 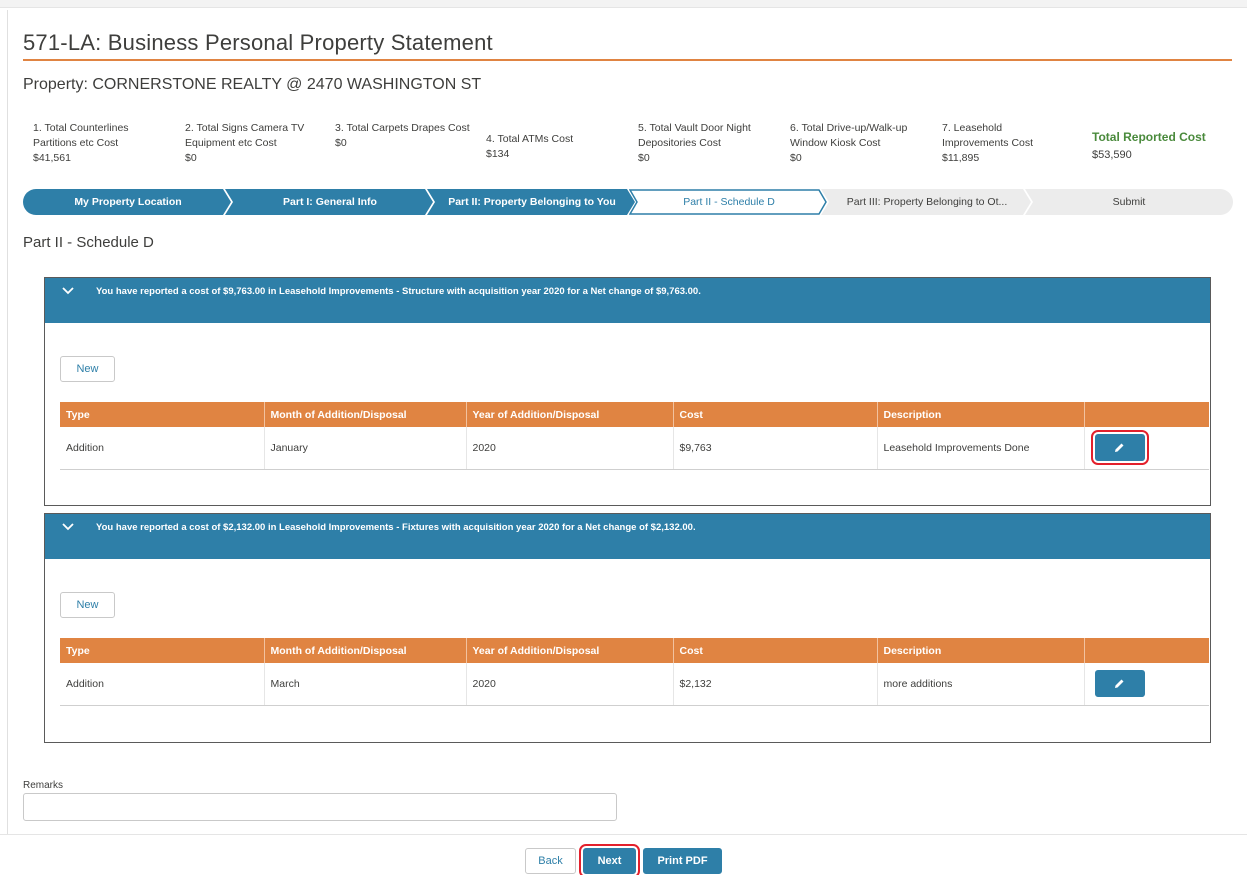 What do you see at coordinates (775, 684) in the screenshot?
I see `cell-cost: $2,132` at bounding box center [775, 684].